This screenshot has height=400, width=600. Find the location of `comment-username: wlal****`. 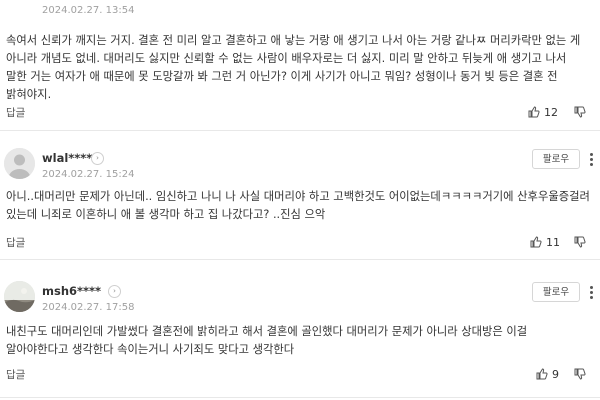

comment-username: wlal**** is located at coordinates (67, 158).